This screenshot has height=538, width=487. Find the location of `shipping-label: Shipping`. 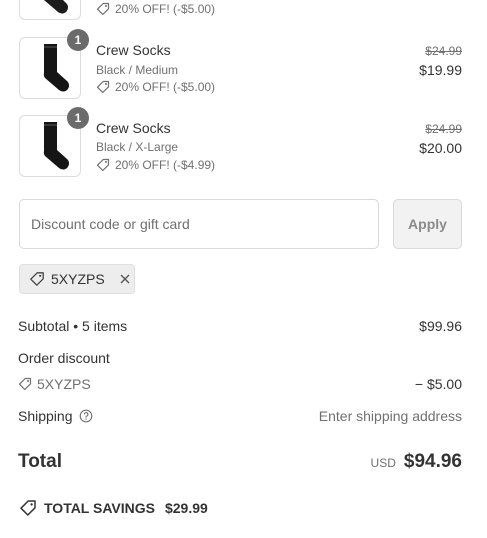

shipping-label: Shipping is located at coordinates (45, 416).